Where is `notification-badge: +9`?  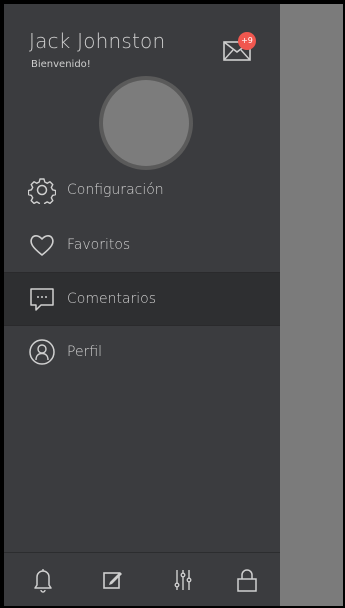
notification-badge: +9 is located at coordinates (247, 41).